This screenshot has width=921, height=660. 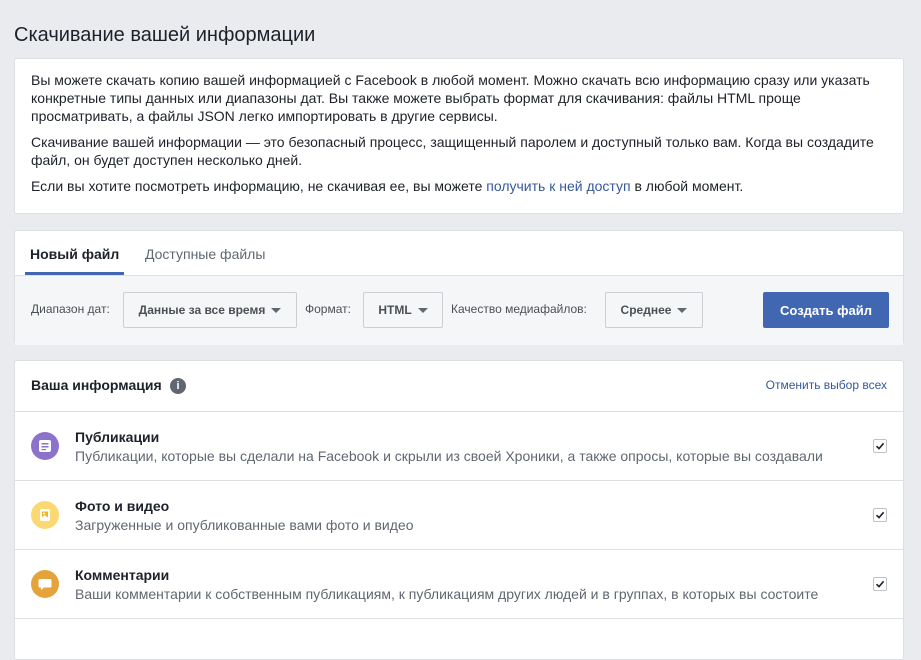 I want to click on tab-new-file: Новый файл, so click(x=75, y=253).